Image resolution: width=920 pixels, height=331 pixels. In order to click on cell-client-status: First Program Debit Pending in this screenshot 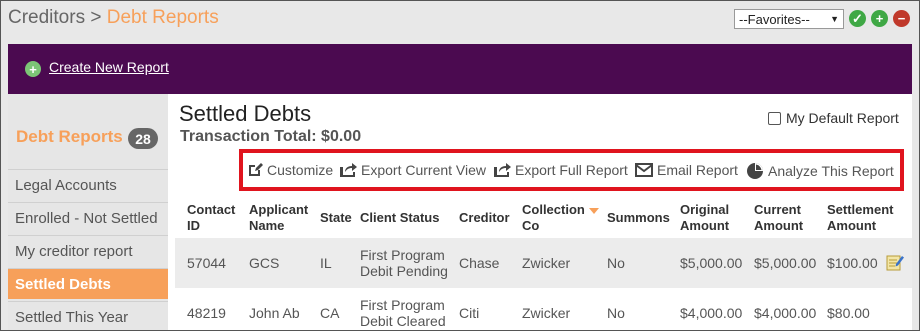, I will do `click(404, 263)`.